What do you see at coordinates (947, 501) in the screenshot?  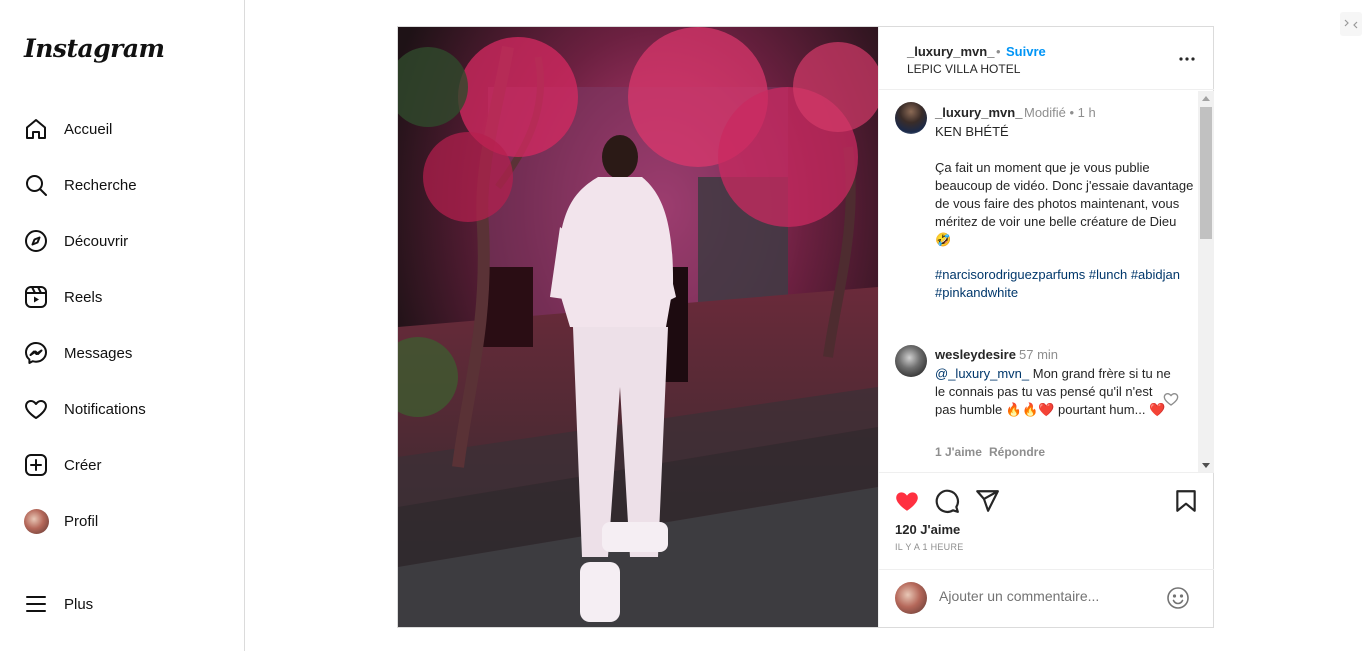 I see `comment-icon` at bounding box center [947, 501].